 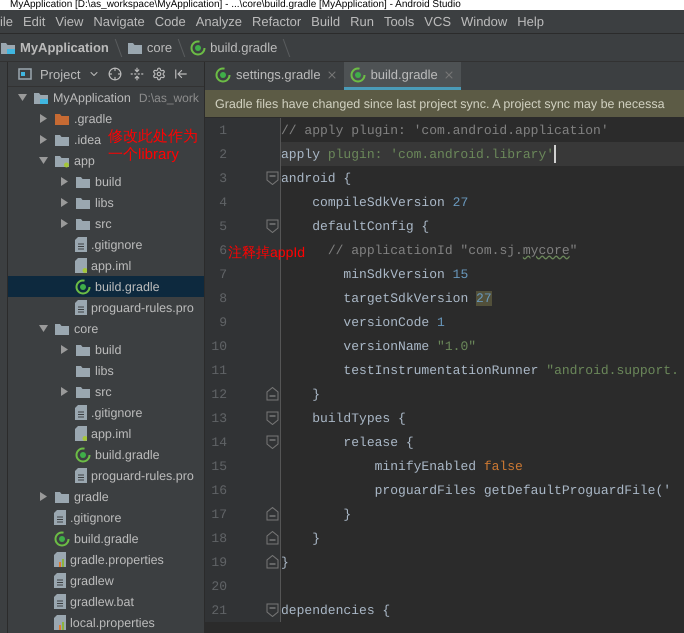 What do you see at coordinates (359, 418) in the screenshot?
I see `code-text: buildTypes {` at bounding box center [359, 418].